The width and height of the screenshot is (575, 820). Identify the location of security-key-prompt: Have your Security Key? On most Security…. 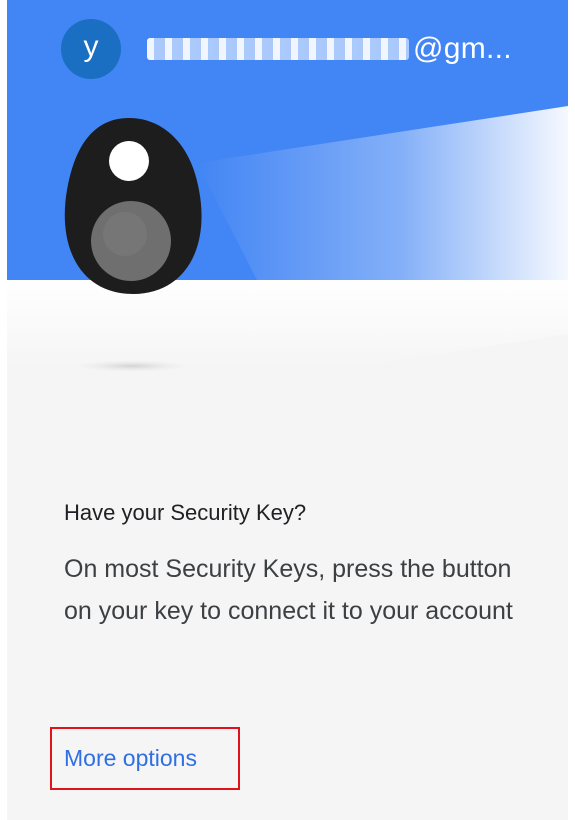
(304, 566).